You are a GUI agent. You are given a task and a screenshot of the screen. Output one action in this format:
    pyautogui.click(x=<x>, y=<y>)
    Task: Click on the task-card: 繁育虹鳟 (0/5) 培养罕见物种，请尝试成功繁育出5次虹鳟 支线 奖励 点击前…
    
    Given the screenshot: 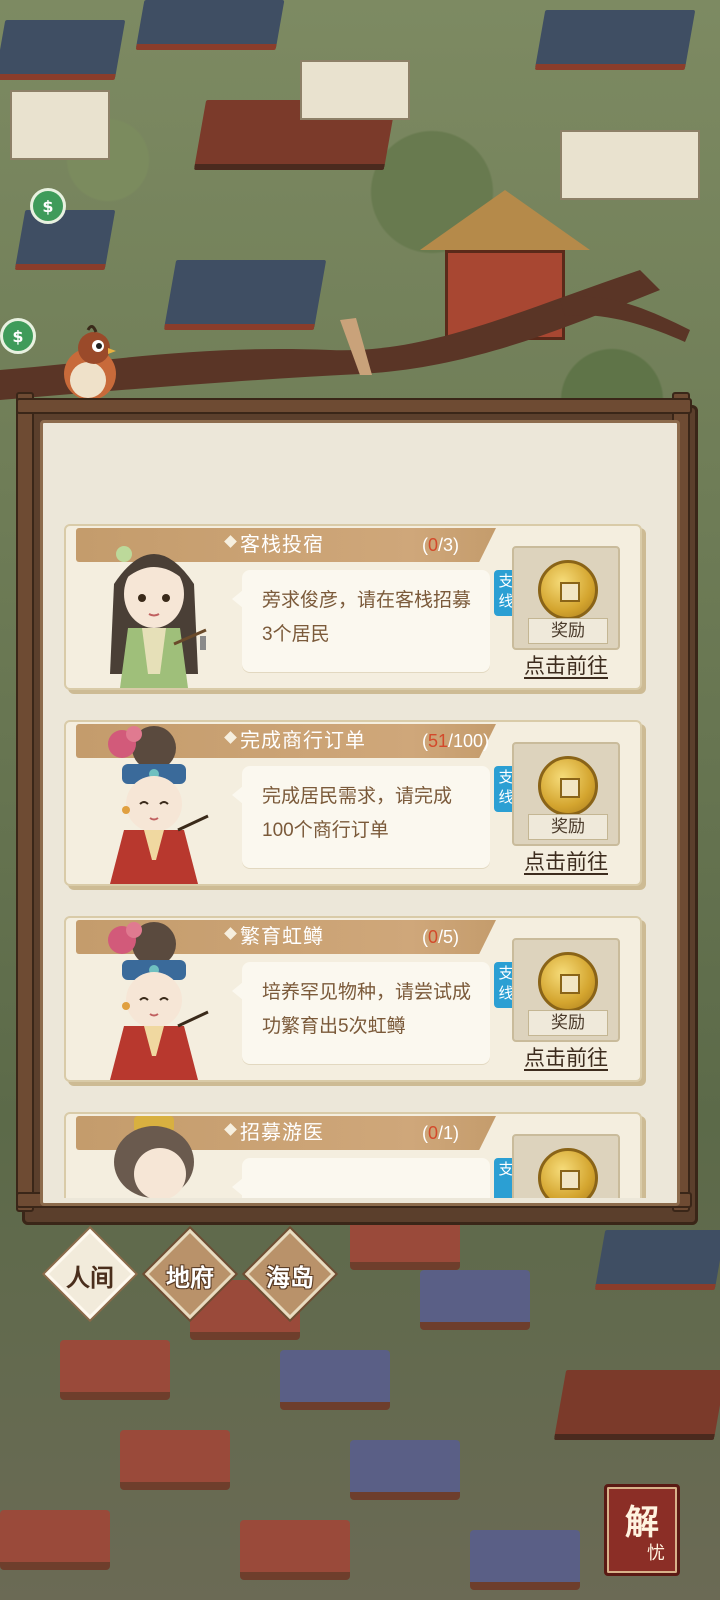 What is the action you would take?
    pyautogui.click(x=356, y=1002)
    